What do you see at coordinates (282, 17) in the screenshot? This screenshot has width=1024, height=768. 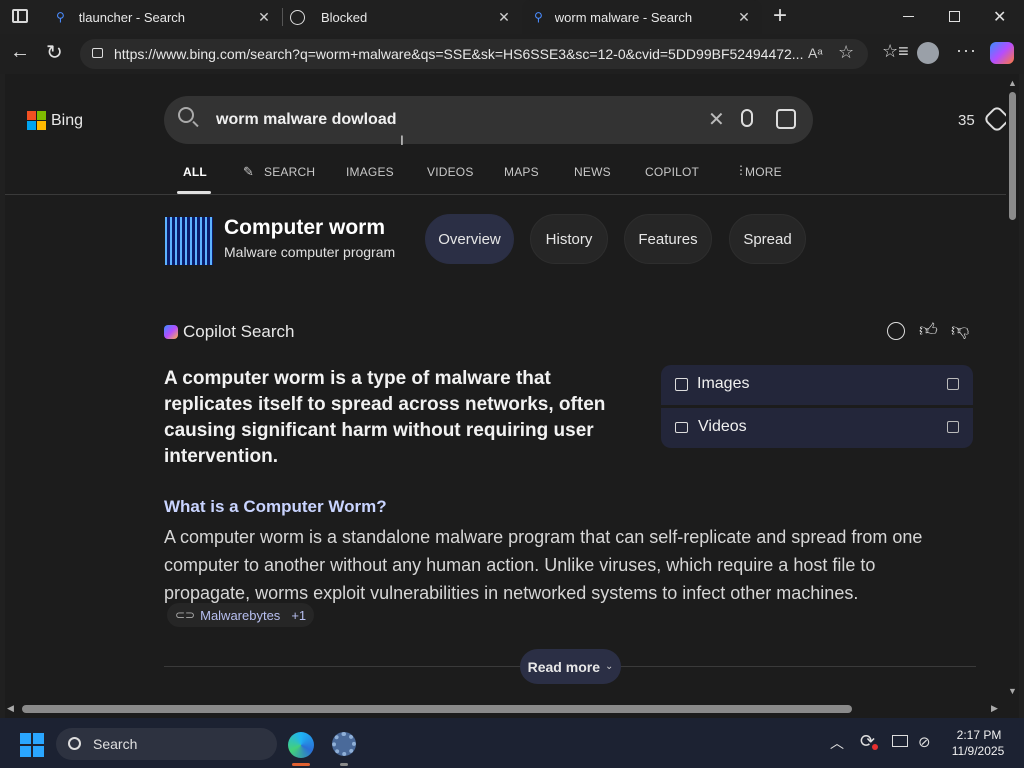 I see `tab-separator` at bounding box center [282, 17].